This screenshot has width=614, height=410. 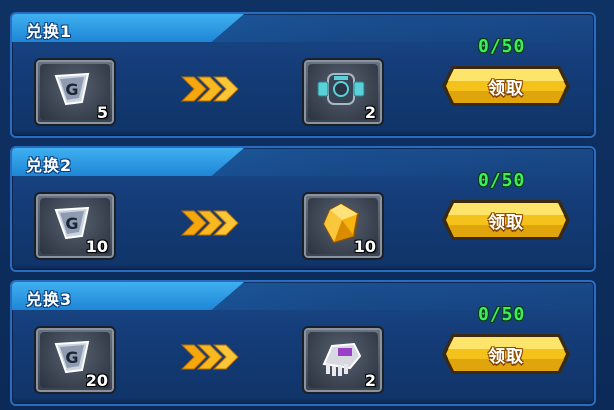 I want to click on cost-item-slot: G 20, so click(x=75, y=360).